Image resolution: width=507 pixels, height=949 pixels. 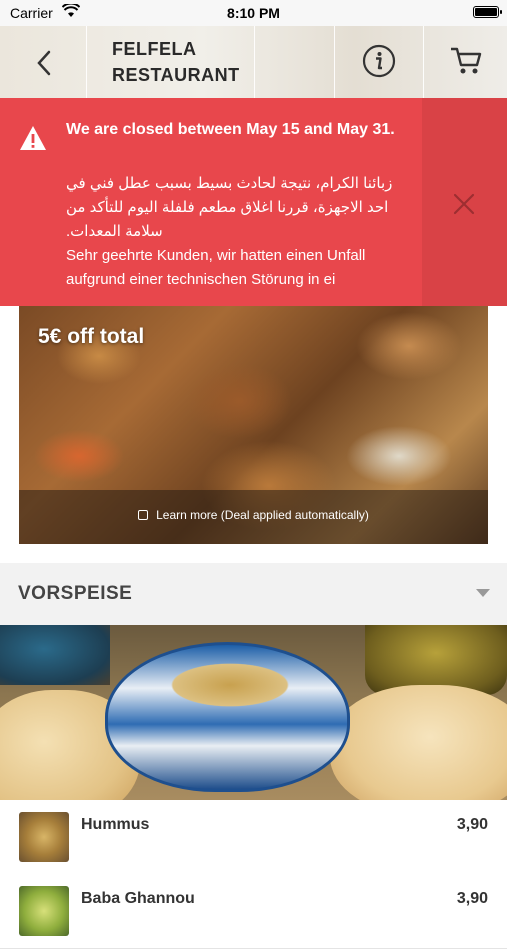 What do you see at coordinates (91, 336) in the screenshot?
I see `deal-offer-text: 5€ off total` at bounding box center [91, 336].